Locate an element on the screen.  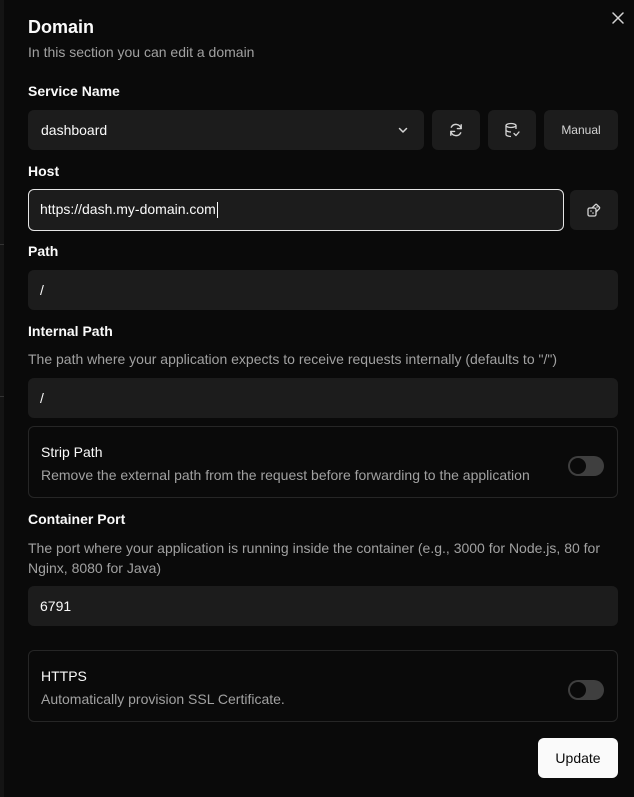
update-button-label: Update is located at coordinates (578, 758).